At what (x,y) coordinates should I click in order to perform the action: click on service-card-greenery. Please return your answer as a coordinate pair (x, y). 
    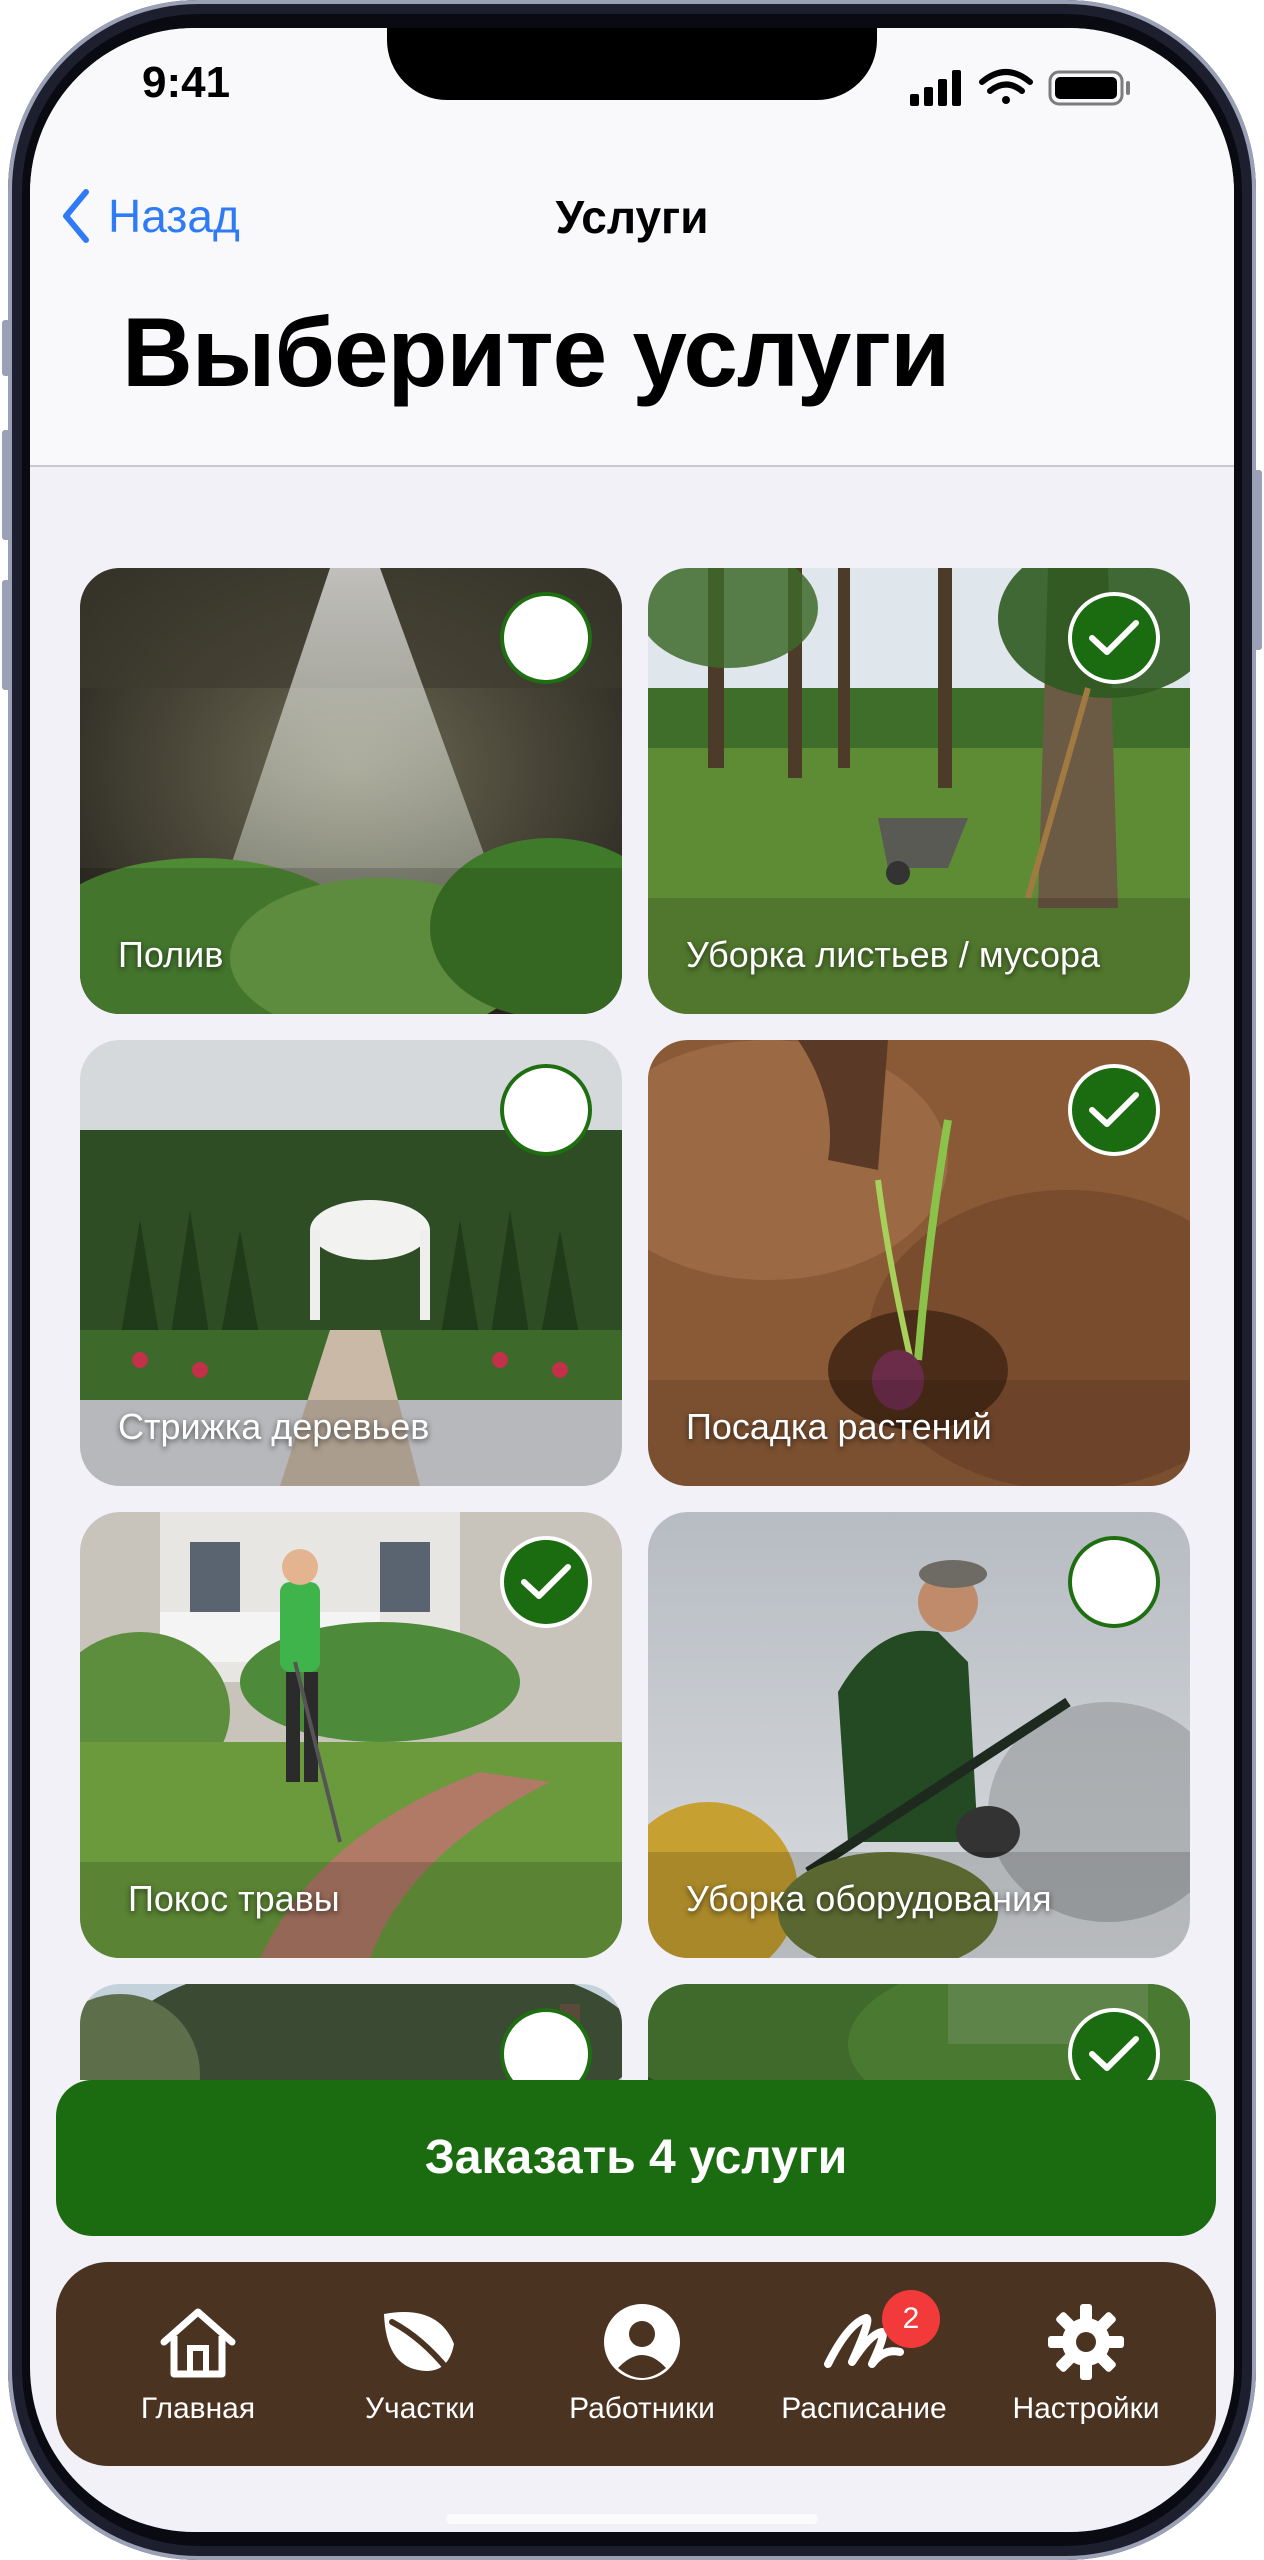
    Looking at the image, I should click on (919, 2032).